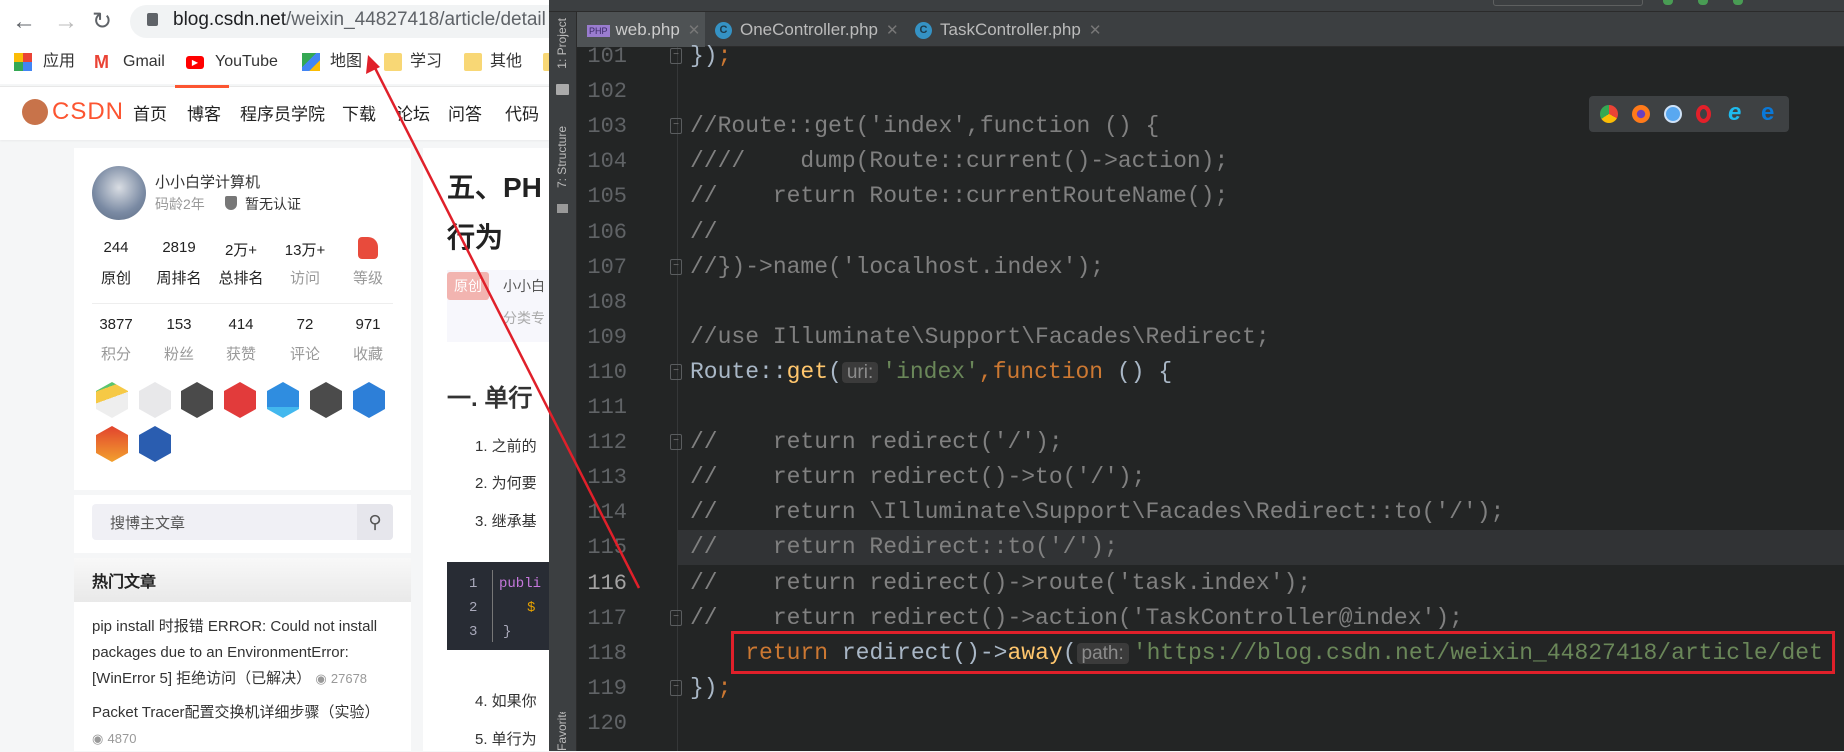 The image size is (1844, 752). What do you see at coordinates (505, 325) in the screenshot?
I see `arrow-line` at bounding box center [505, 325].